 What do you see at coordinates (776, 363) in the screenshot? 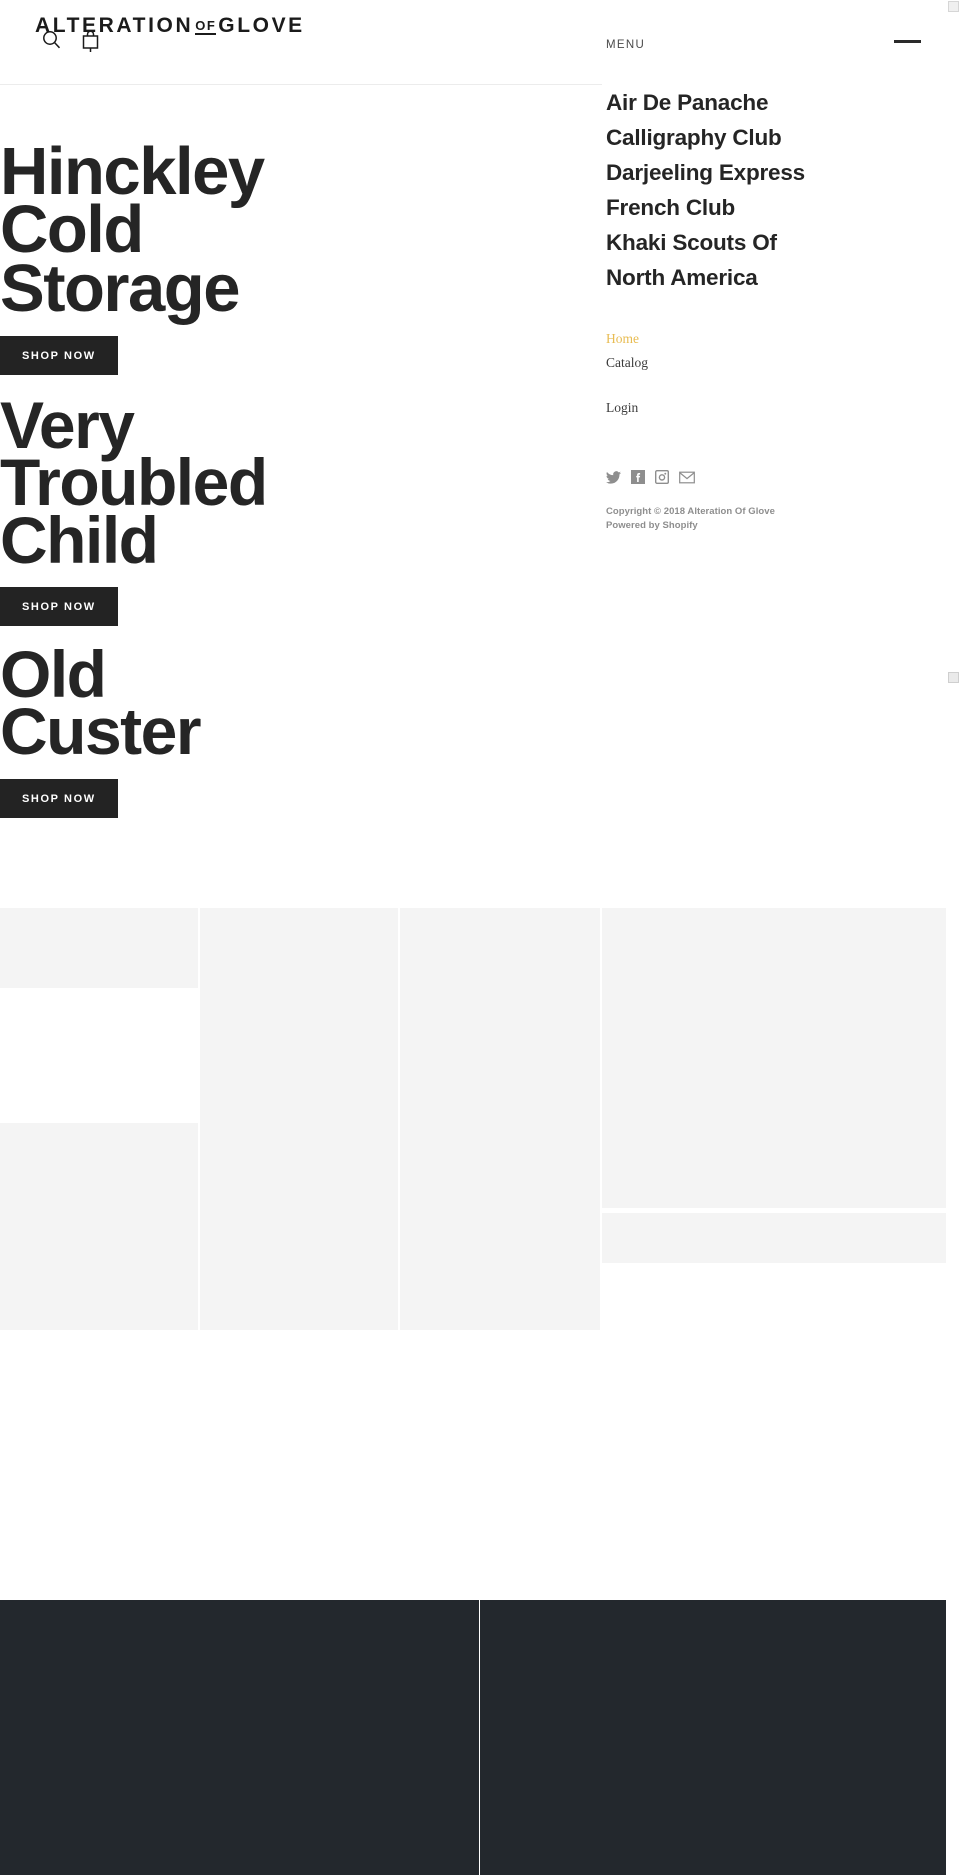
I see `nav-item-catalog: Catalog` at bounding box center [776, 363].